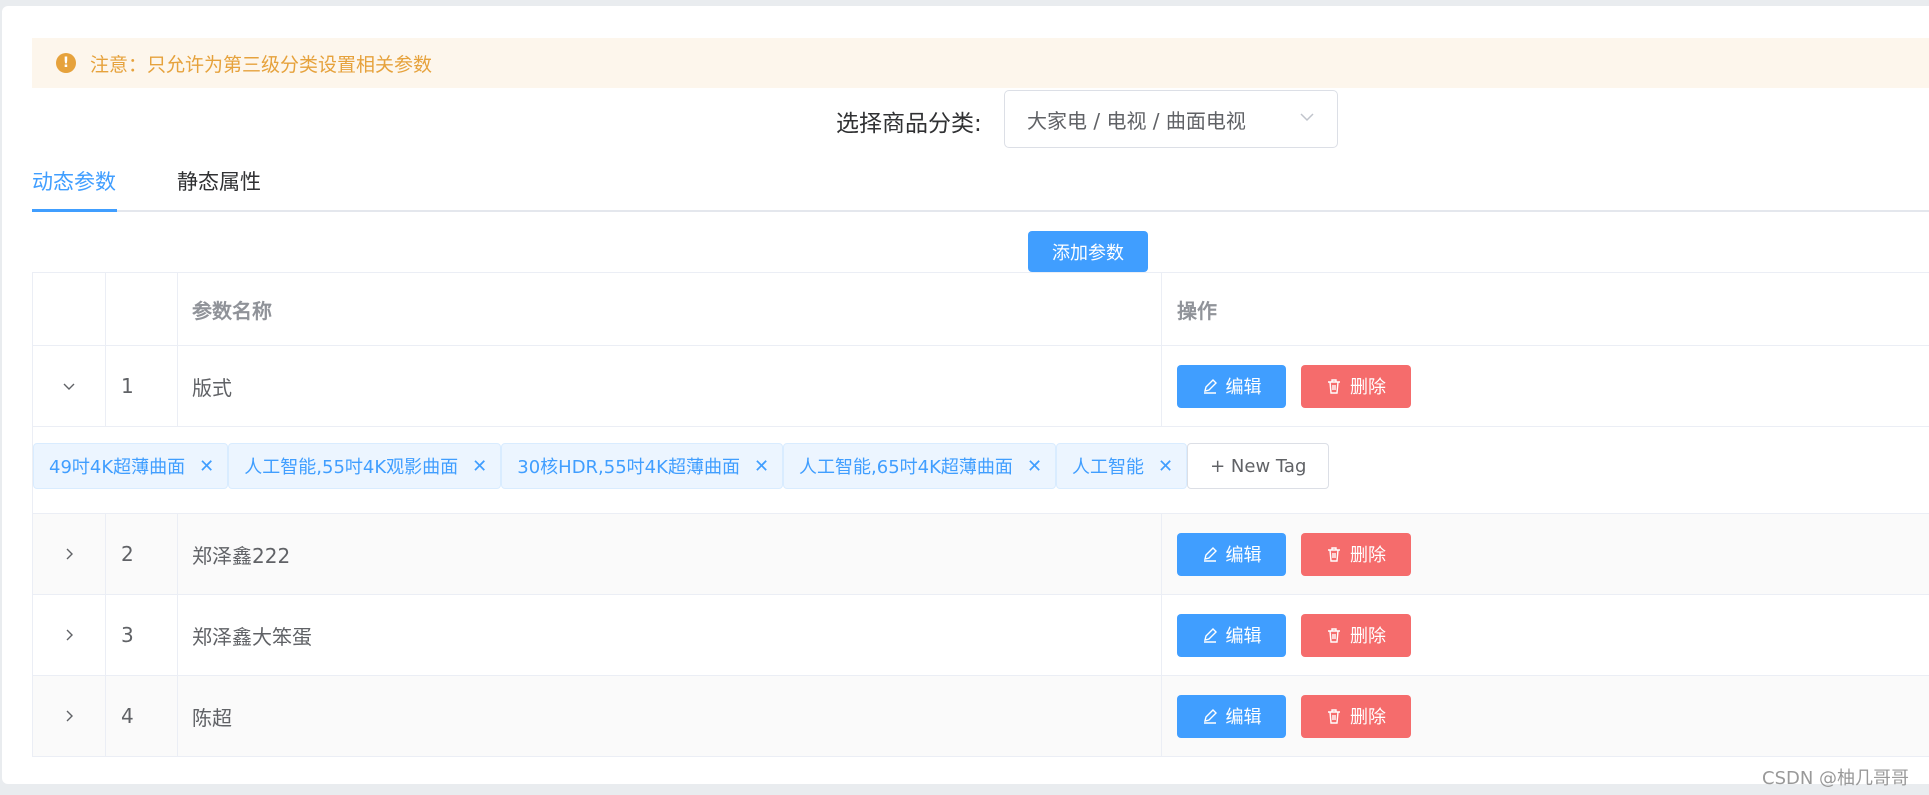  Describe the element at coordinates (142, 635) in the screenshot. I see `row-index: 3` at that location.